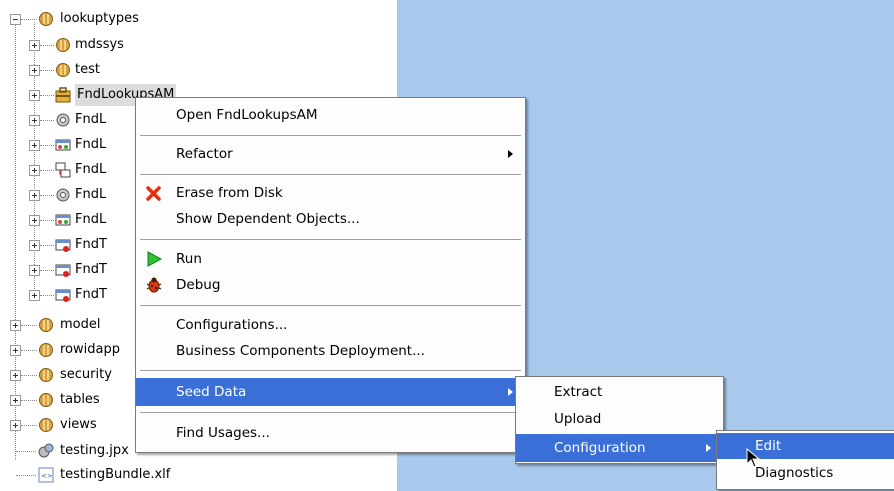  Describe the element at coordinates (247, 115) in the screenshot. I see `menu-item-label: Open FndLookupsAM` at that location.